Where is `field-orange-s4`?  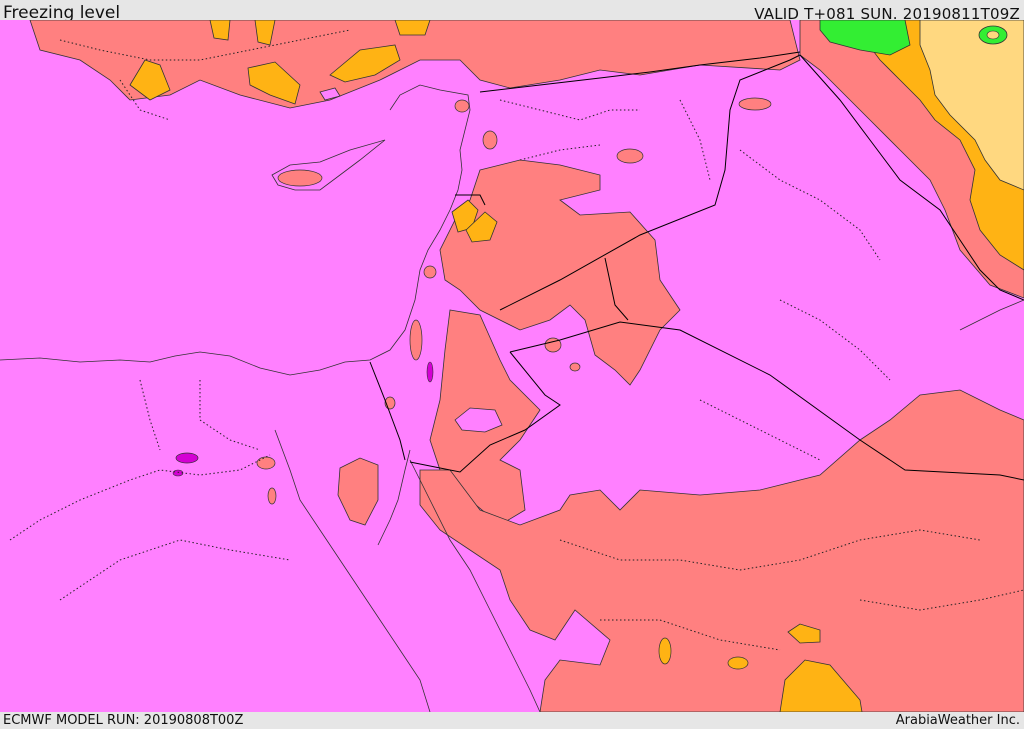
field-orange-s4 is located at coordinates (738, 663).